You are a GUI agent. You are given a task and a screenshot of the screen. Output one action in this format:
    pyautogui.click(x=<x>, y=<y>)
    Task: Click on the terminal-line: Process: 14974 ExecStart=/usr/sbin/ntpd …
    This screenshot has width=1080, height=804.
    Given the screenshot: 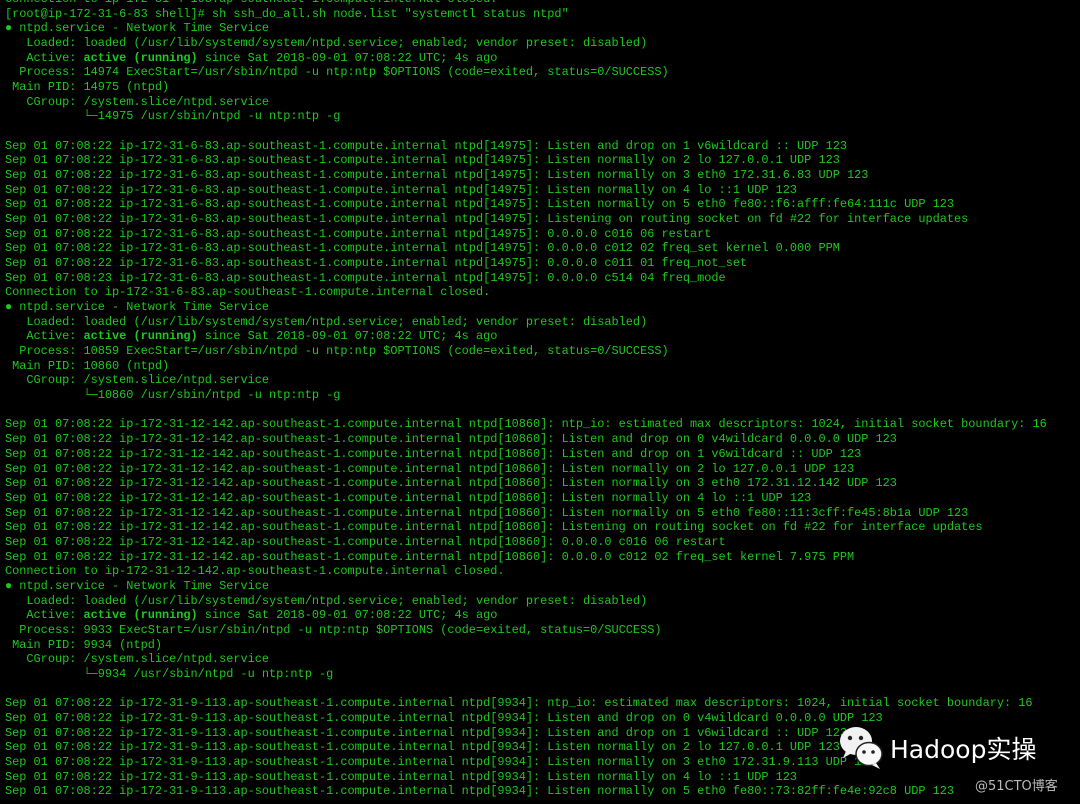 What is the action you would take?
    pyautogui.click(x=337, y=72)
    